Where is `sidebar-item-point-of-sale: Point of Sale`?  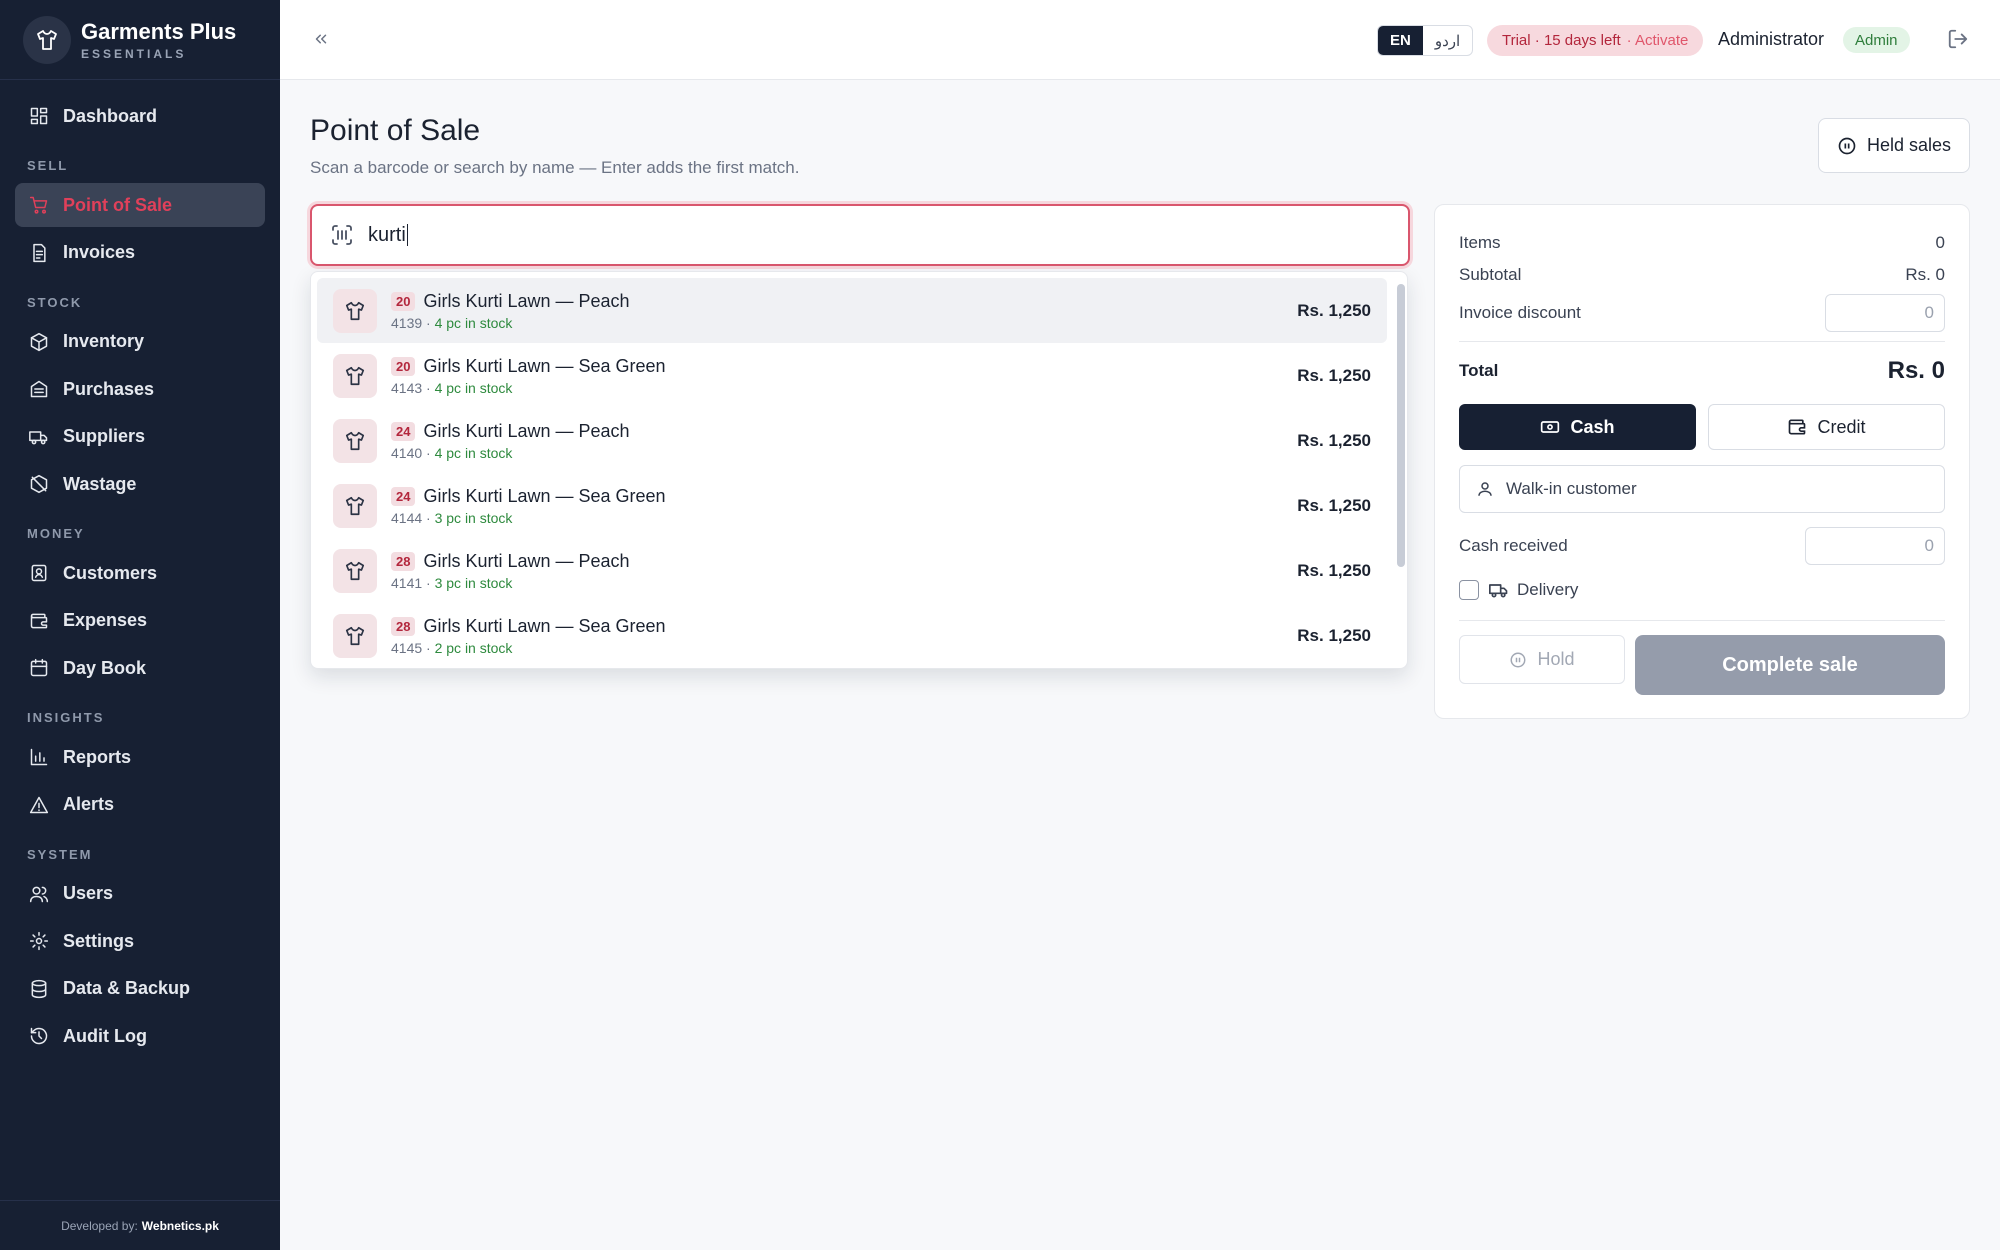
sidebar-item-point-of-sale: Point of Sale is located at coordinates (140, 205).